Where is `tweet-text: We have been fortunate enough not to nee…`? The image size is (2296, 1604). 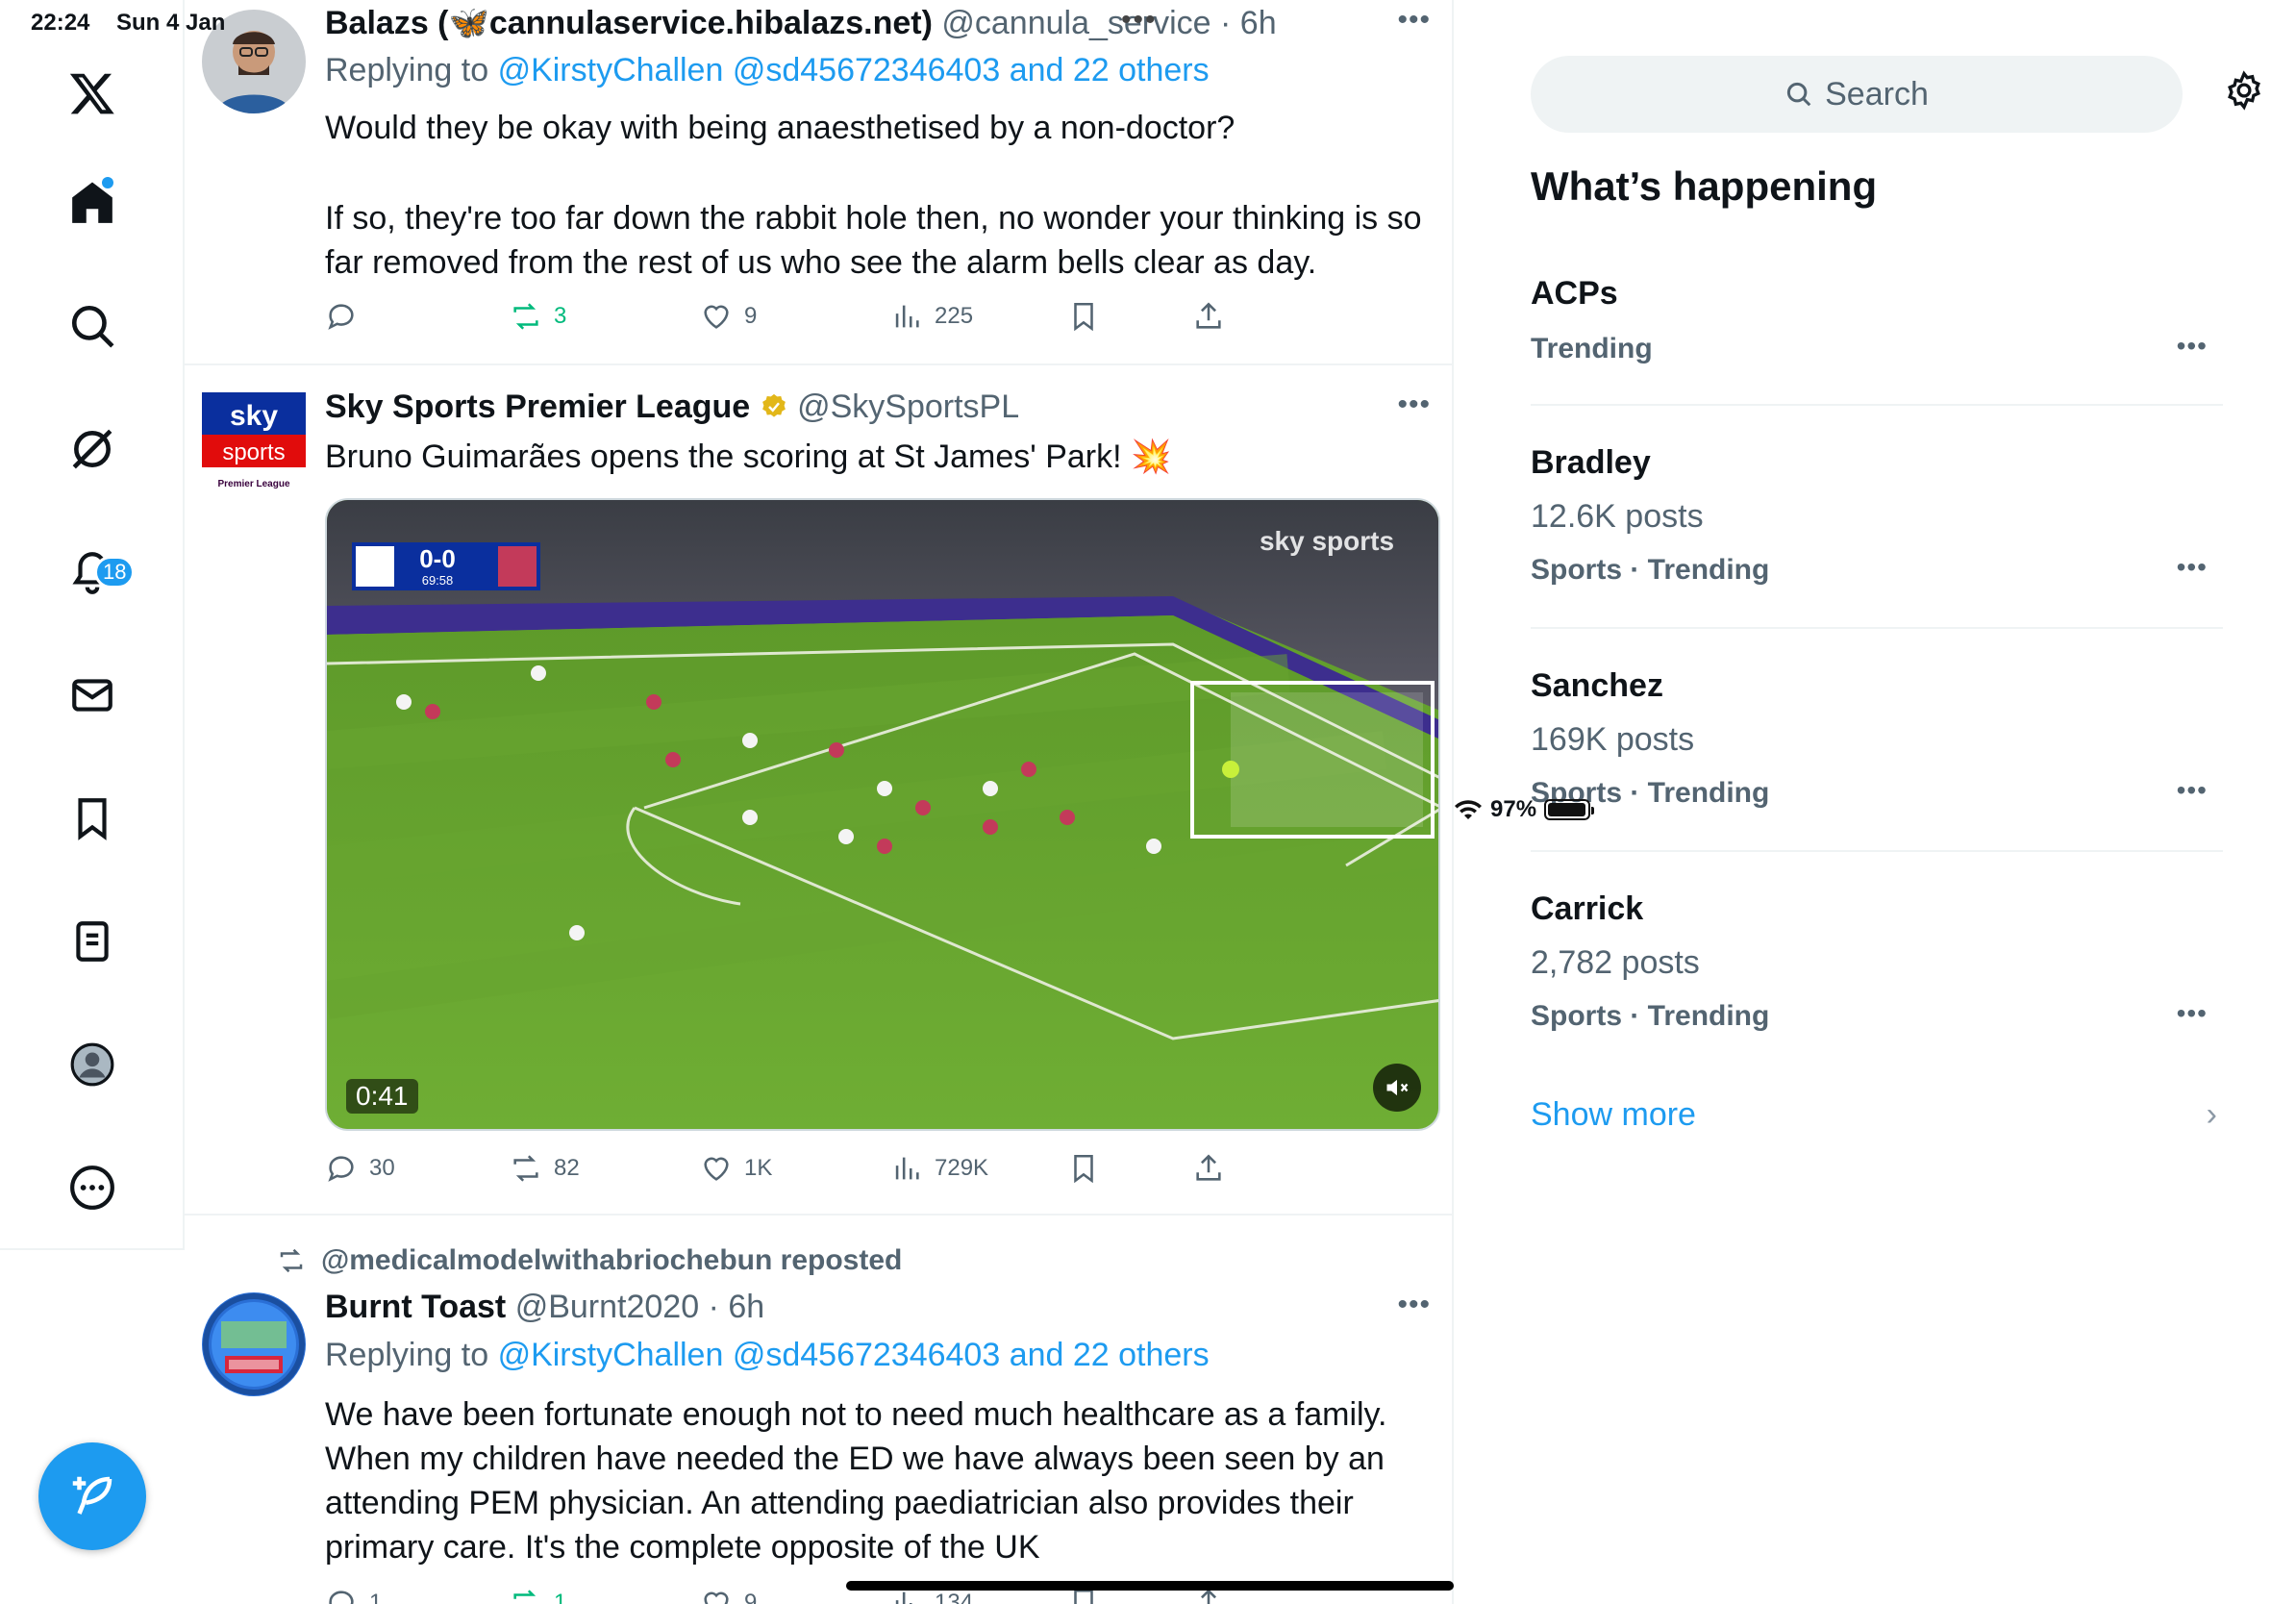
tweet-text: We have been fortunate enough not to nee… is located at coordinates (856, 1481).